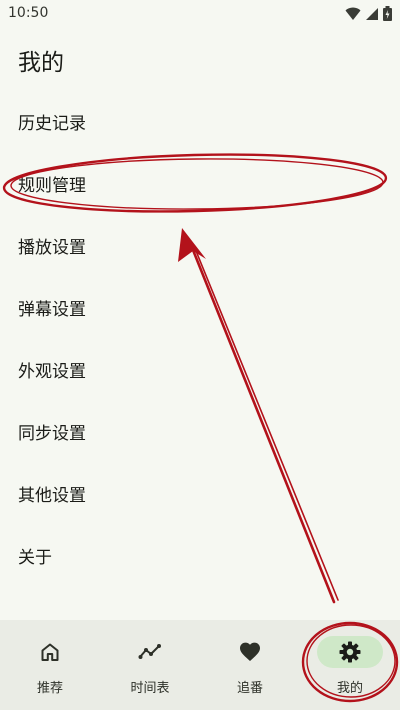  What do you see at coordinates (200, 431) in the screenshot?
I see `menu-item-sync-settings: 同步设置` at bounding box center [200, 431].